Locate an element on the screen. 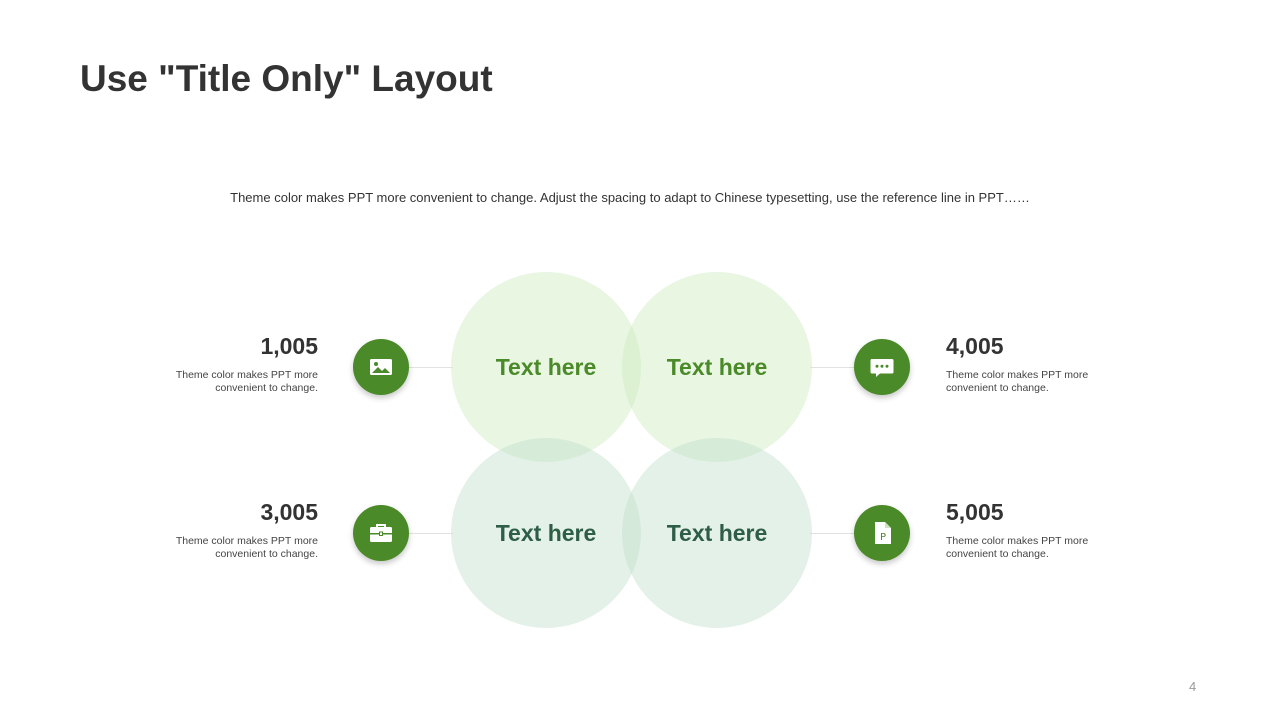 This screenshot has width=1280, height=720. page-number: 4 is located at coordinates (1193, 686).